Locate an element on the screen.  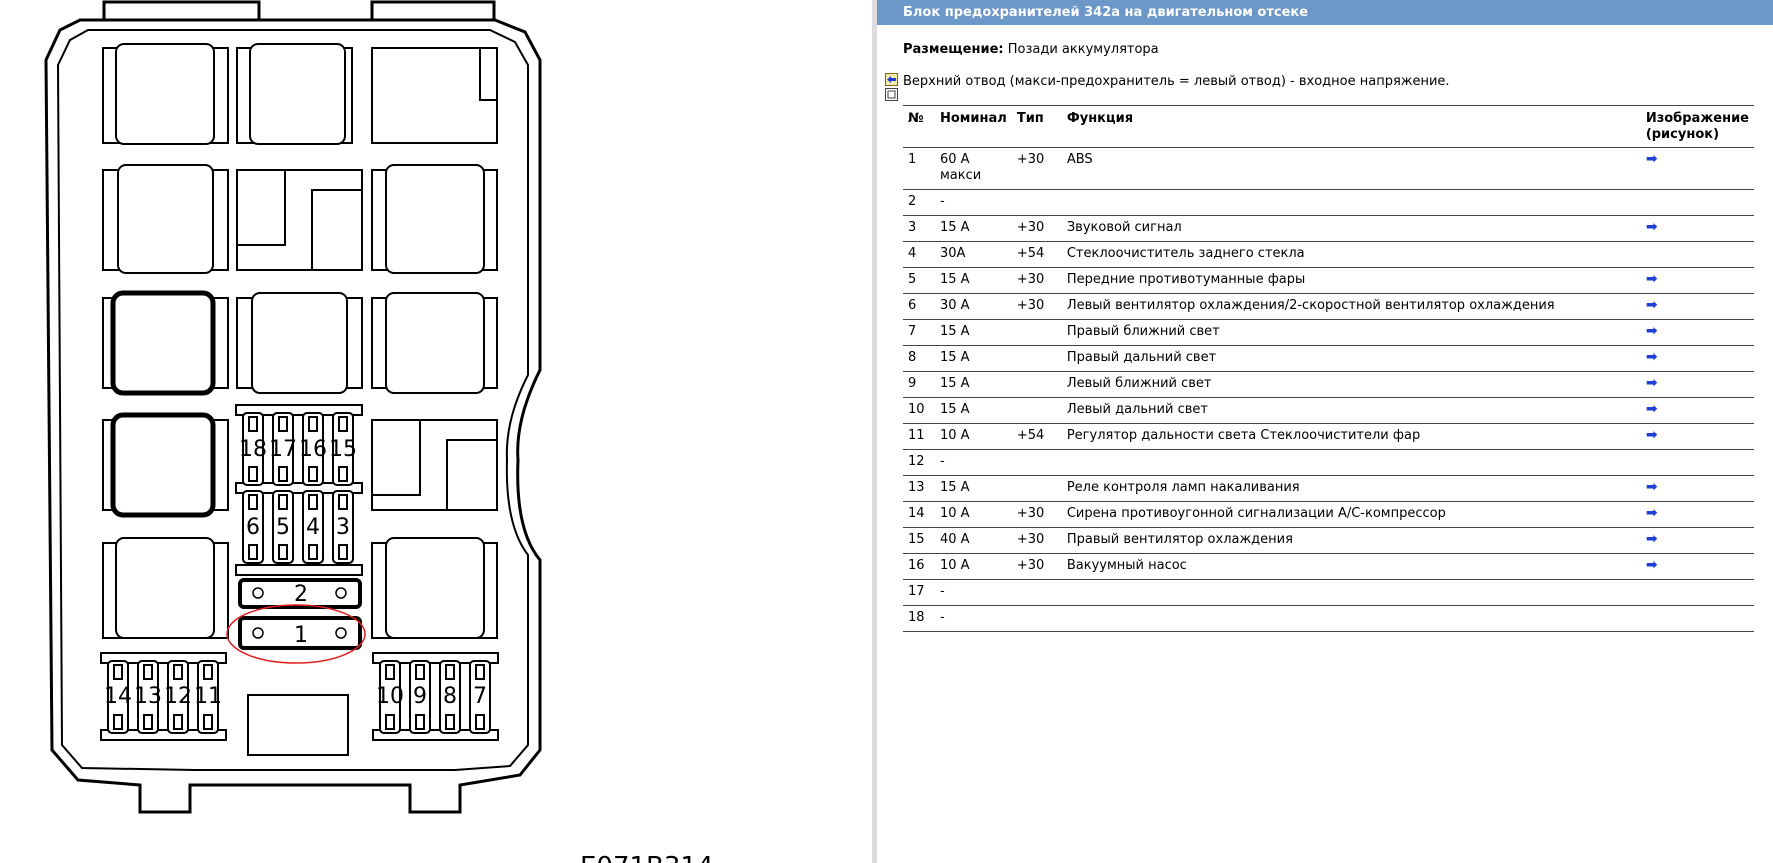
table-row: 7 15 А Правый ближний свет ➡ is located at coordinates (1328, 332).